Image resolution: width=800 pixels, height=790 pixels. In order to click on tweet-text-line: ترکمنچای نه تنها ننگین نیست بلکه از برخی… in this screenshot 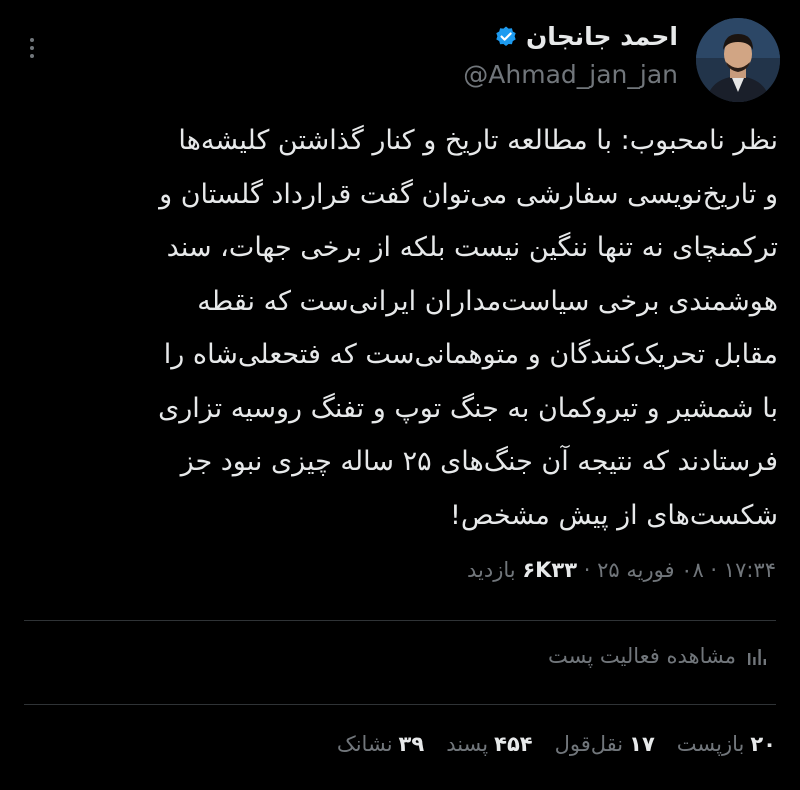, I will do `click(472, 247)`.